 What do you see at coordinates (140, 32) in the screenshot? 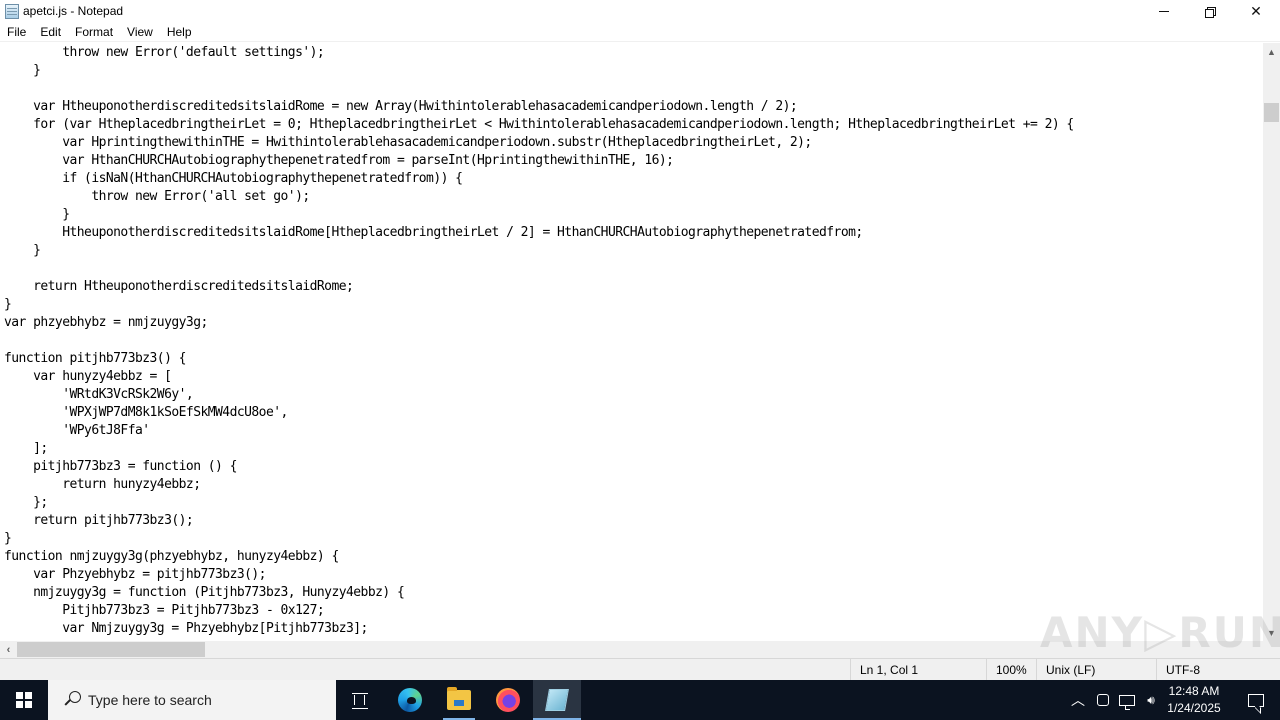
I see `menu-view: View` at bounding box center [140, 32].